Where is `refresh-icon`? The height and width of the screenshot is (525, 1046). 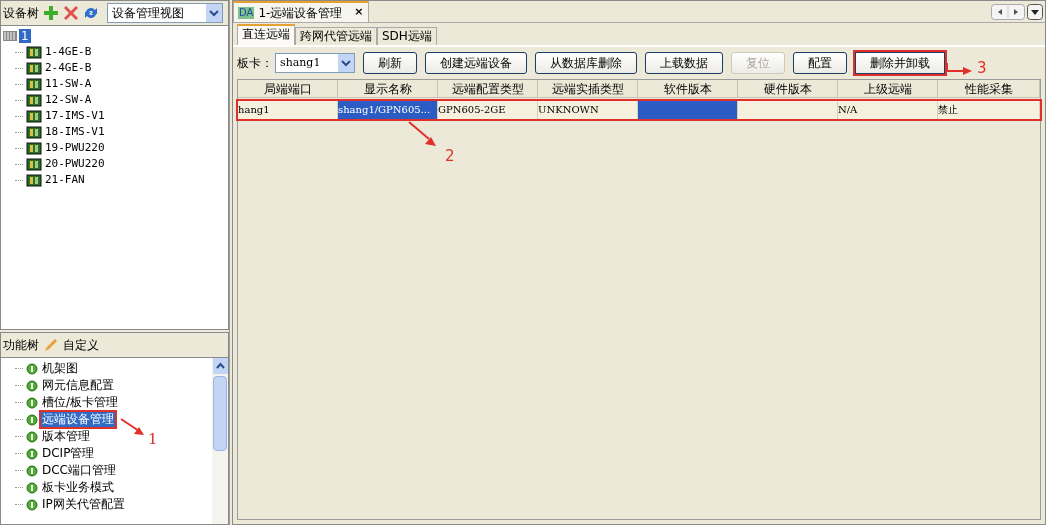 refresh-icon is located at coordinates (91, 13).